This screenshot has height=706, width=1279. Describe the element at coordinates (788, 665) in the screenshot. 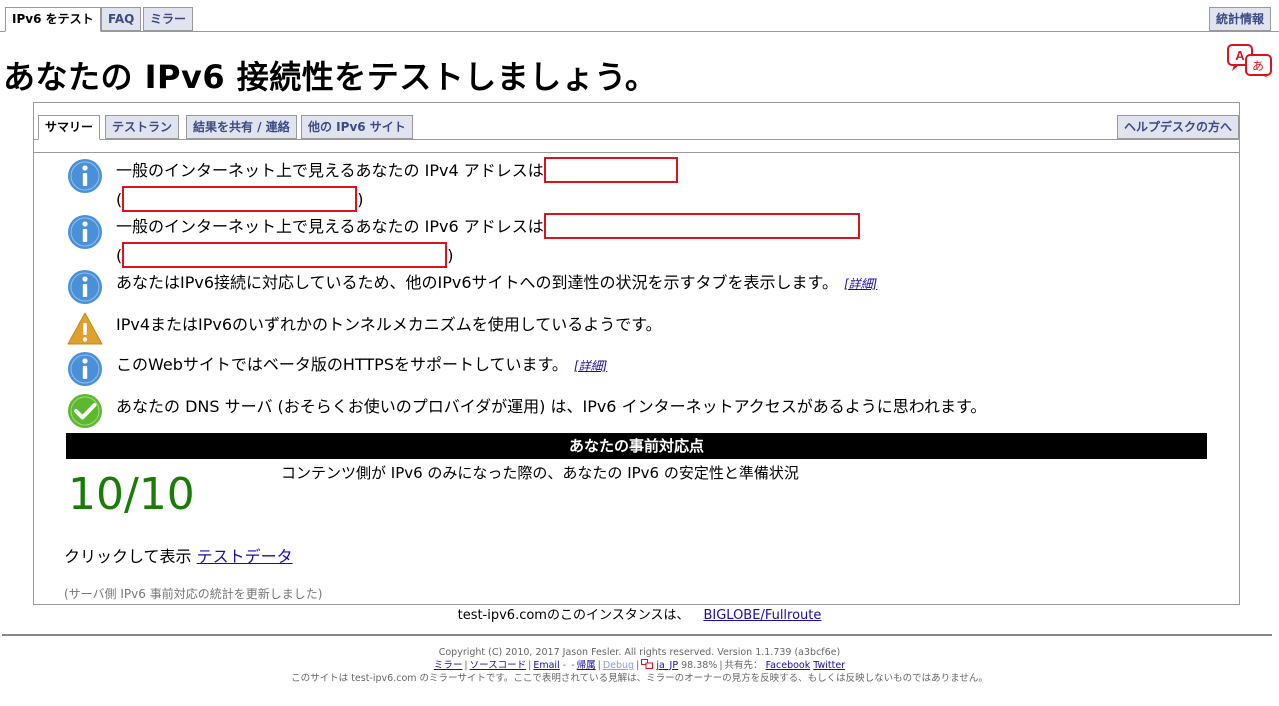

I see `footer-facebook-link: Facebook` at that location.